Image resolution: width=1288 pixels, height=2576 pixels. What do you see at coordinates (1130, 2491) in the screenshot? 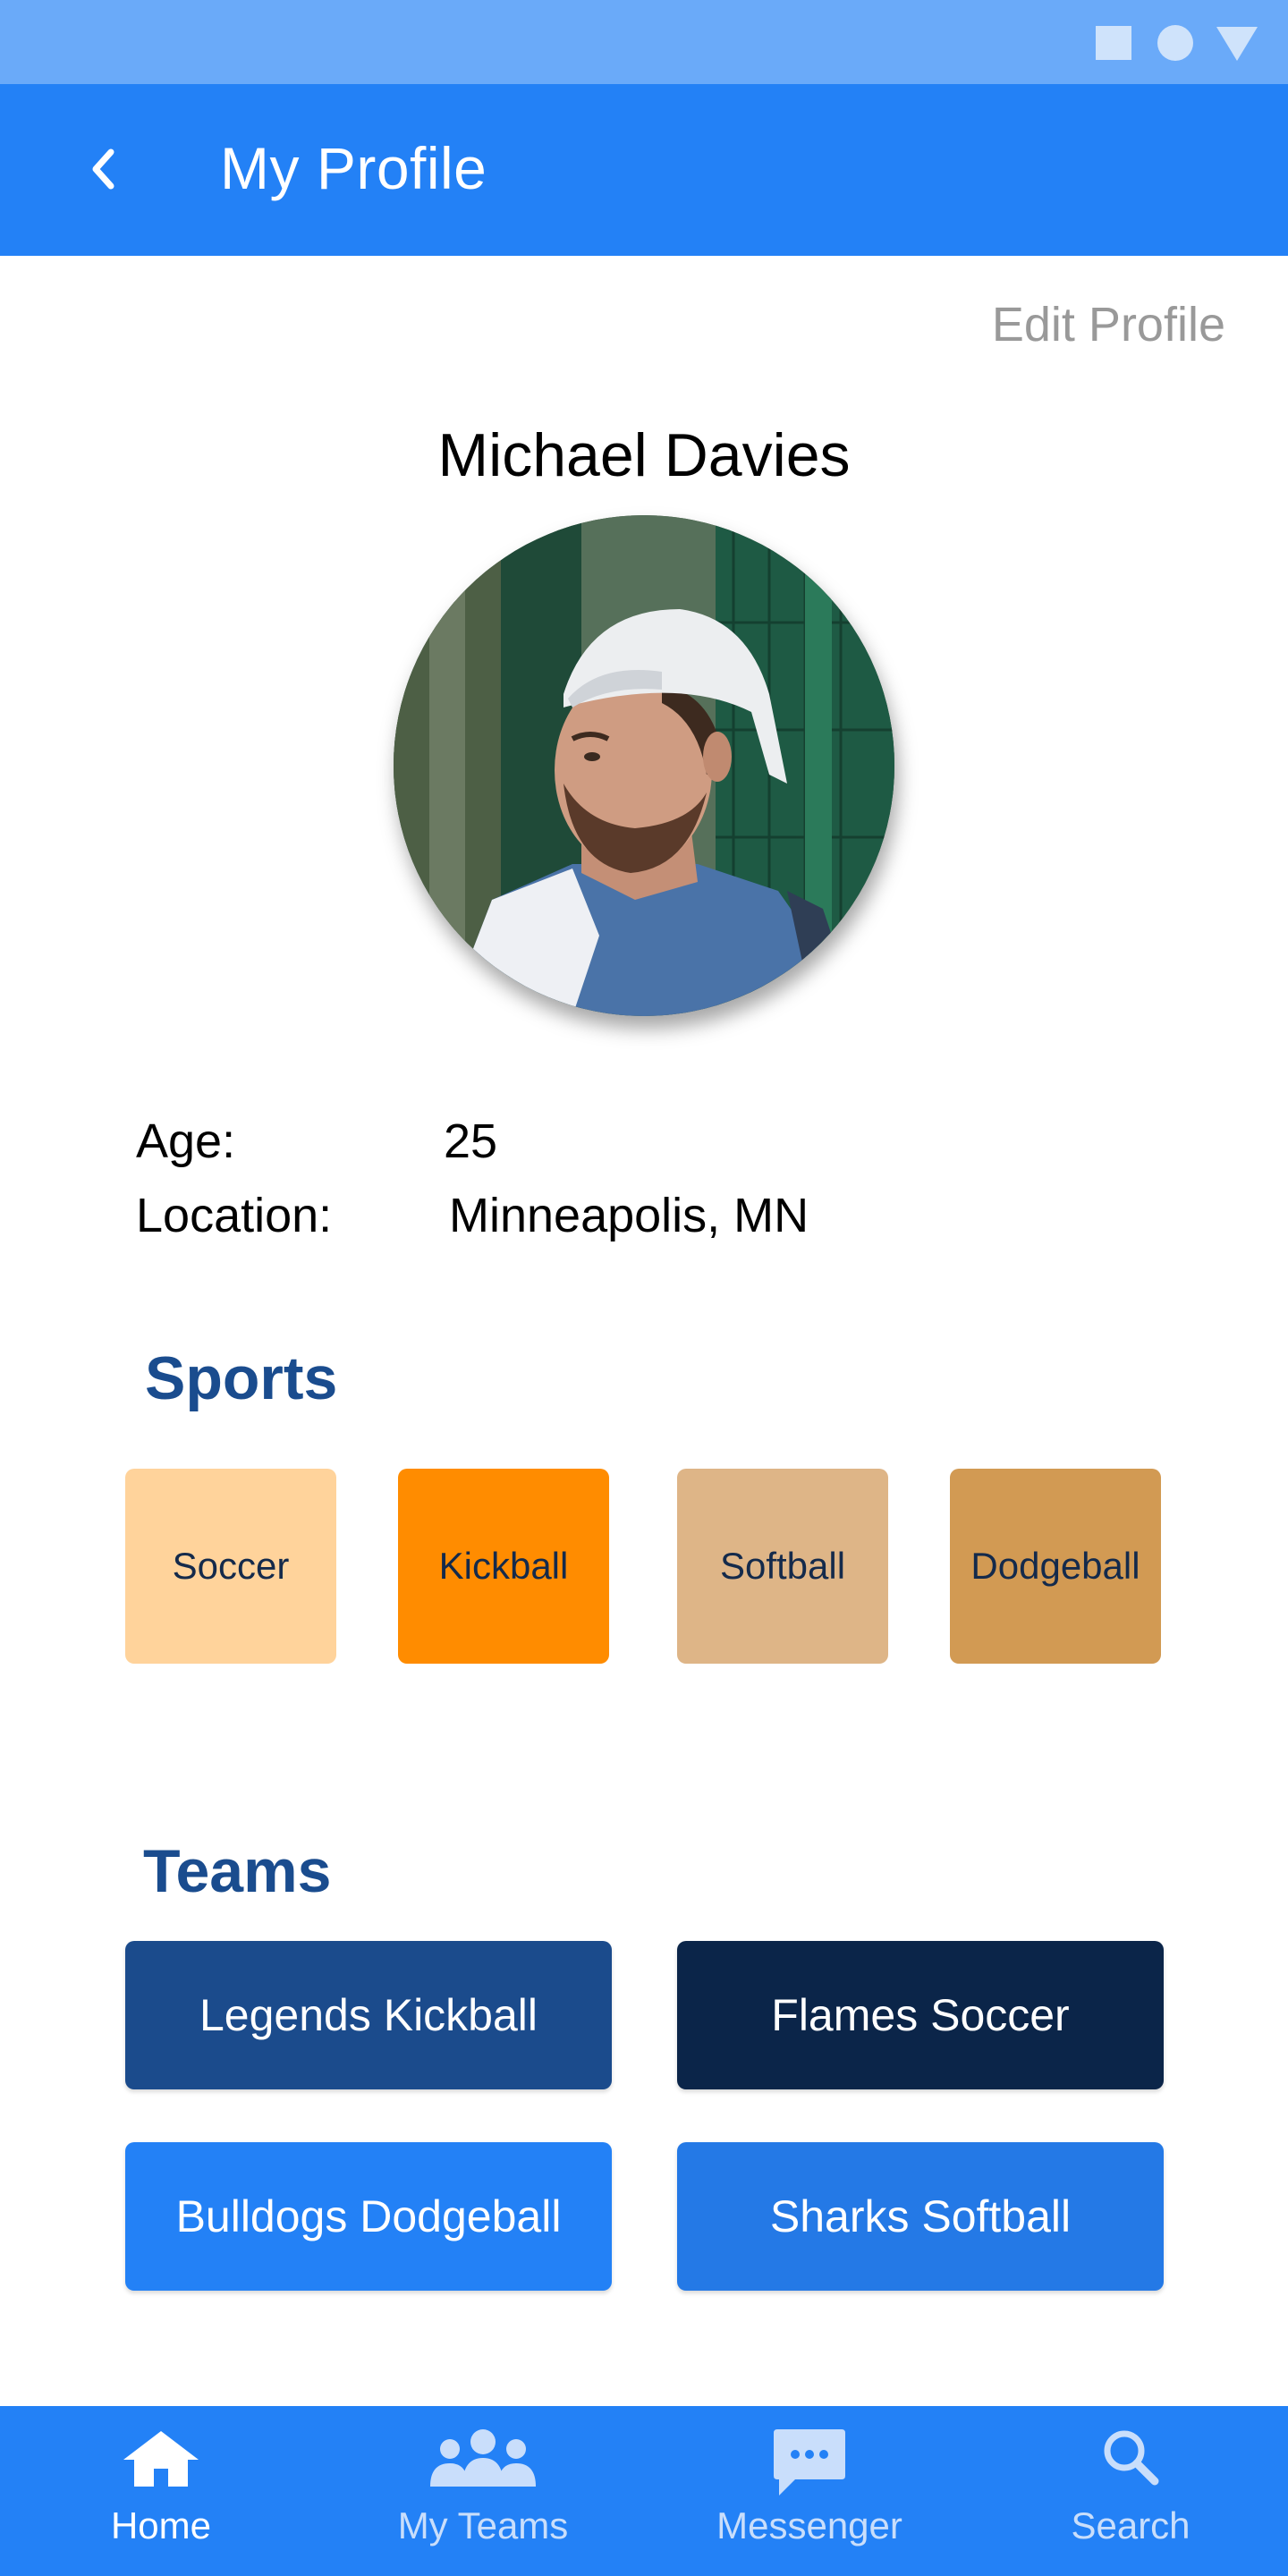
I see `nav-item-search: Search` at bounding box center [1130, 2491].